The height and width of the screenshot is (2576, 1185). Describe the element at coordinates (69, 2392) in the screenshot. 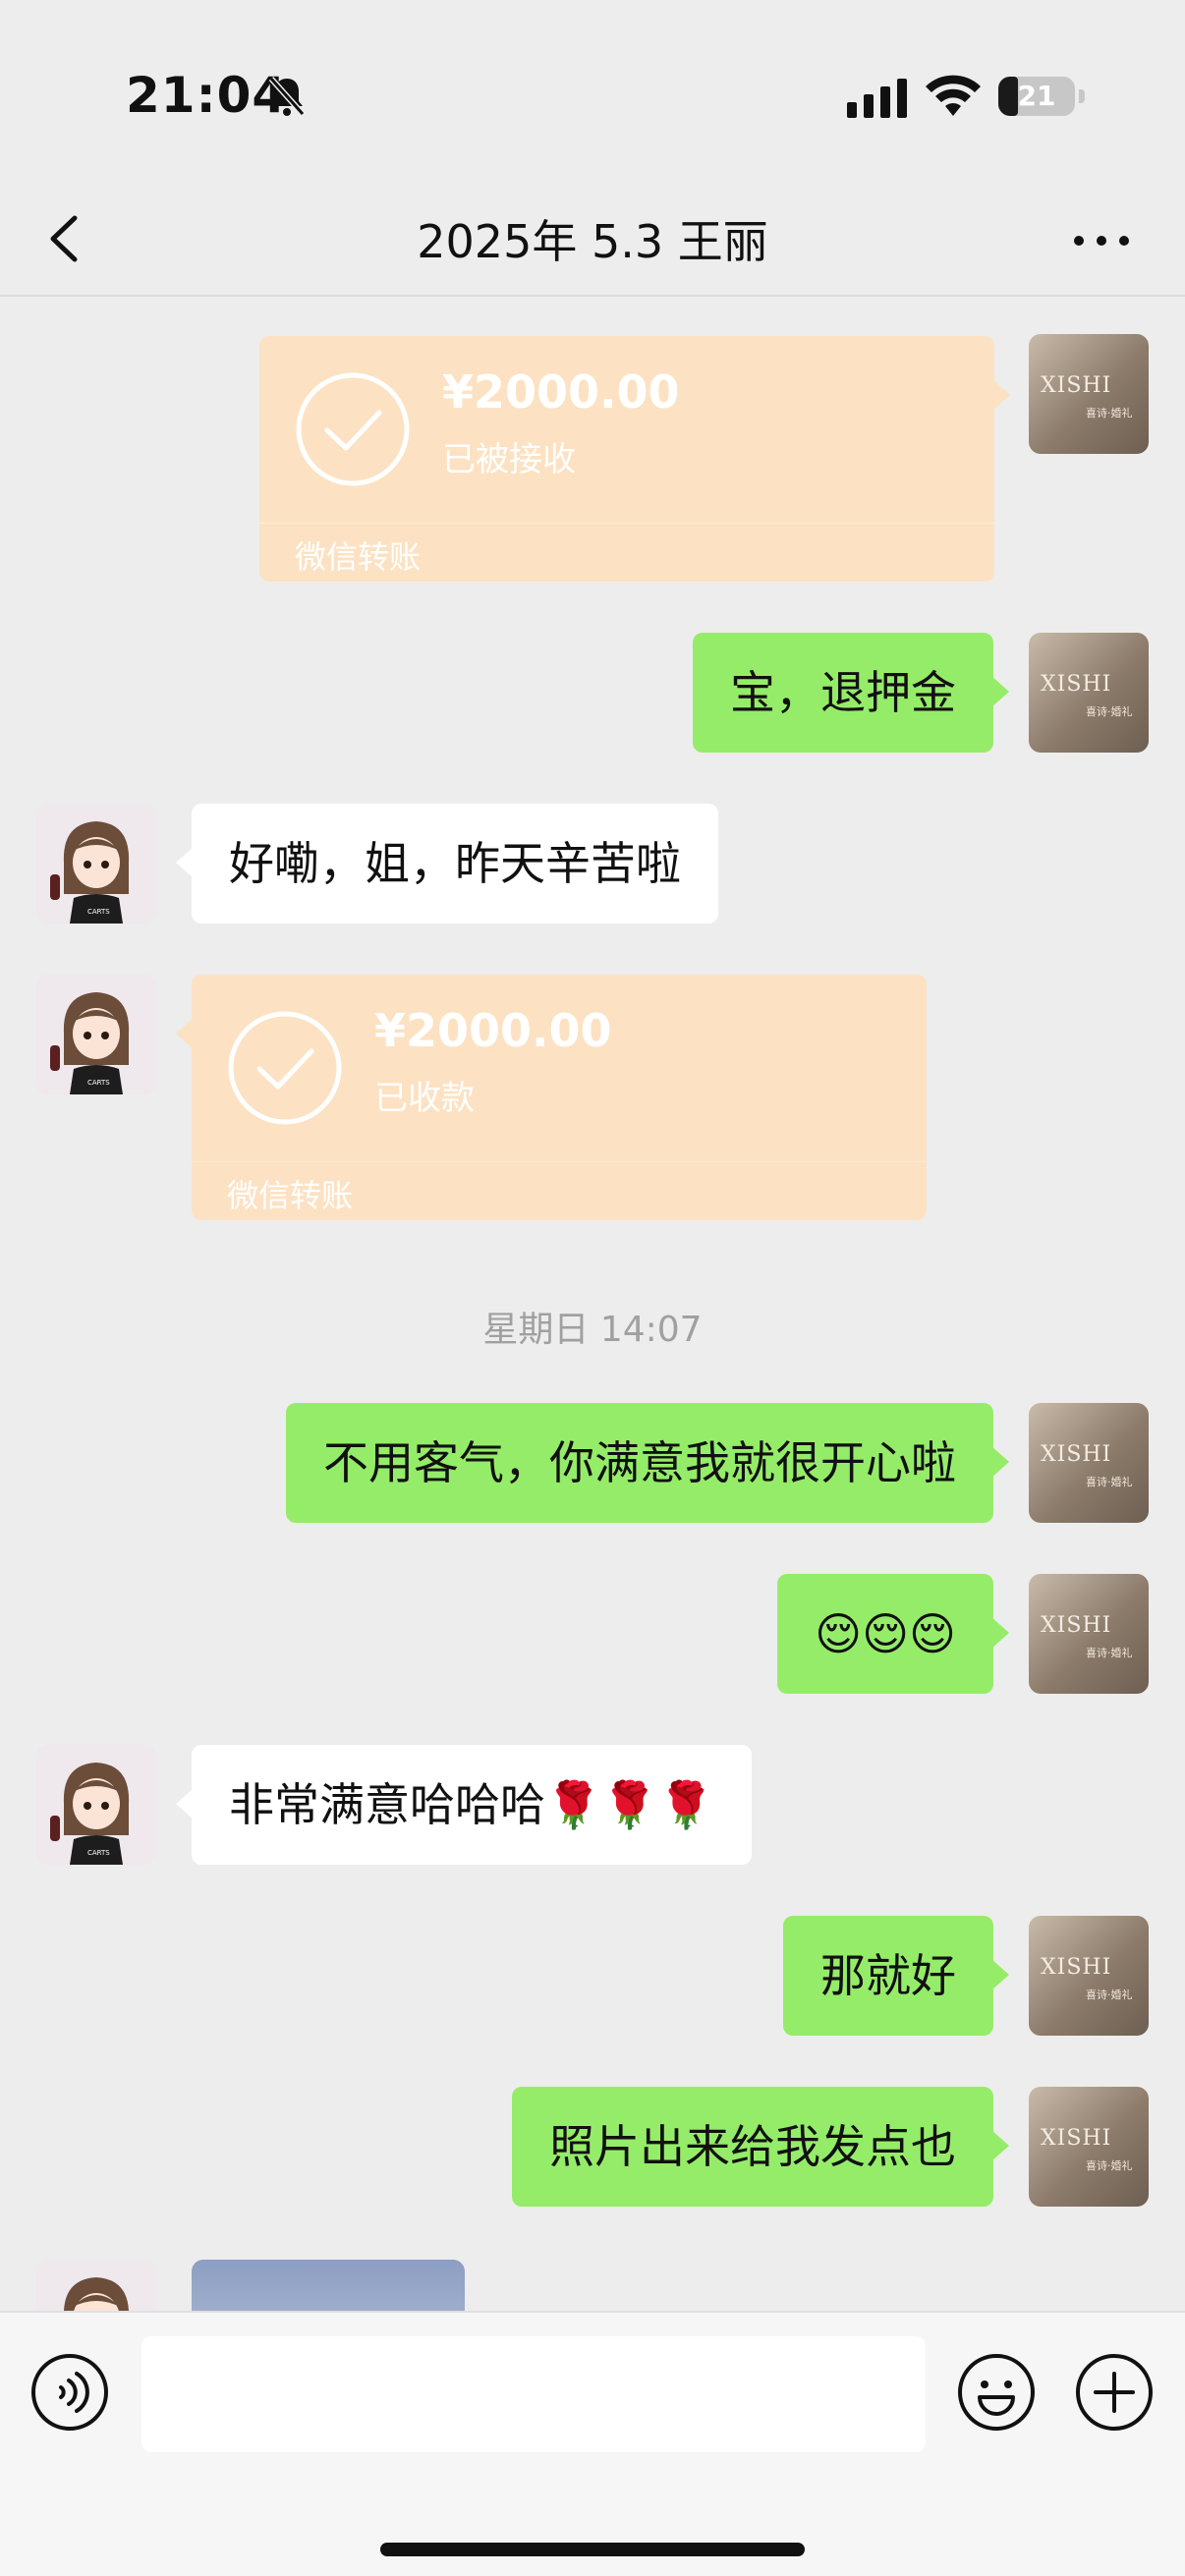

I see `voice-icon` at that location.